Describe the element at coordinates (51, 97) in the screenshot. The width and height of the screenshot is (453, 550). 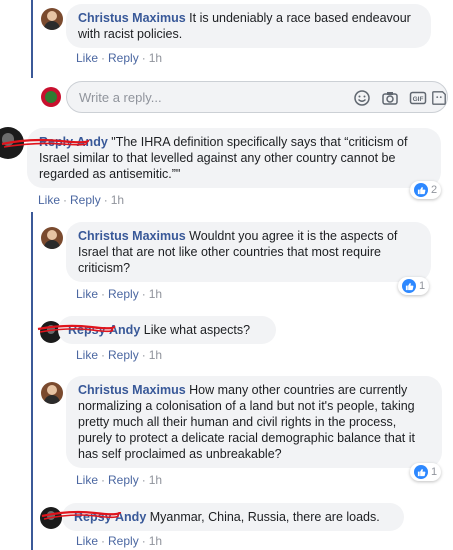
I see `current-user-avatar` at that location.